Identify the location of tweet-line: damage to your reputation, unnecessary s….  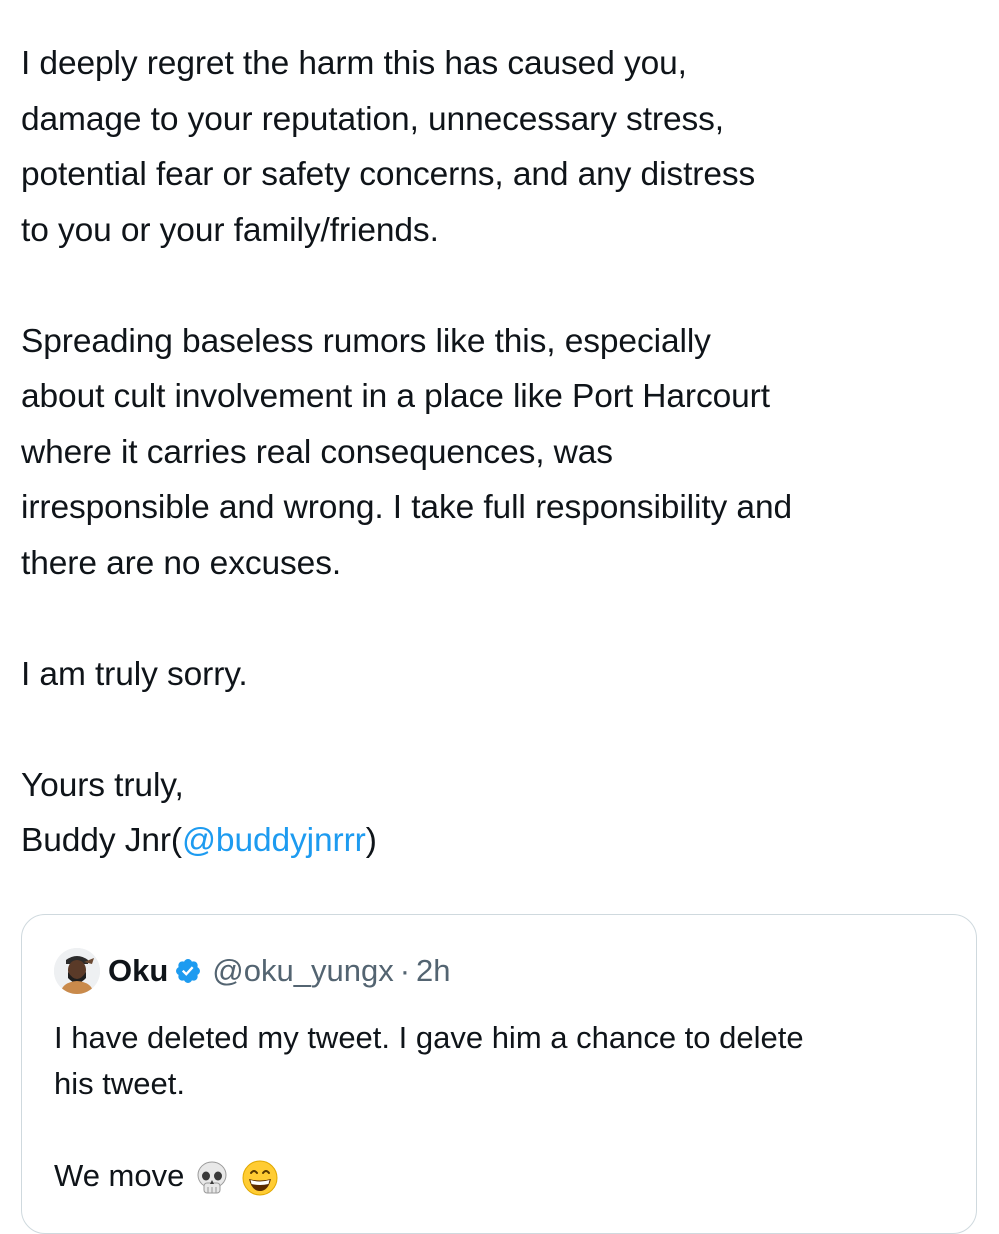
(373, 119).